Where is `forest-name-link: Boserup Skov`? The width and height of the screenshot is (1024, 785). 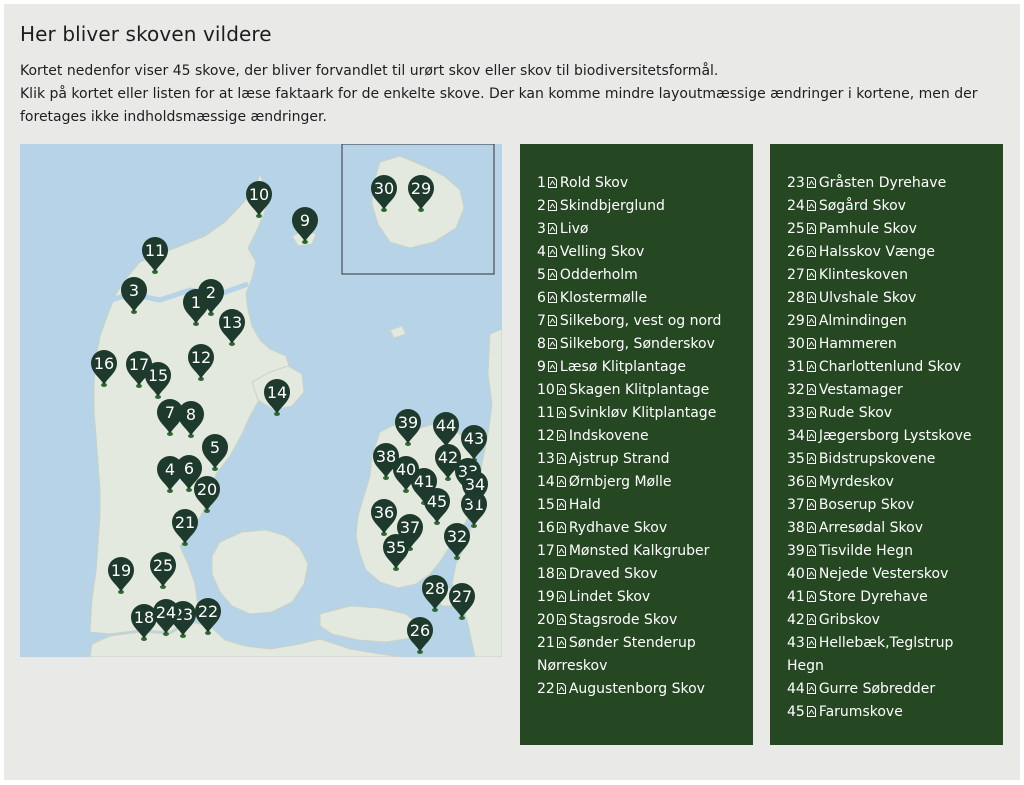 forest-name-link: Boserup Skov is located at coordinates (866, 505).